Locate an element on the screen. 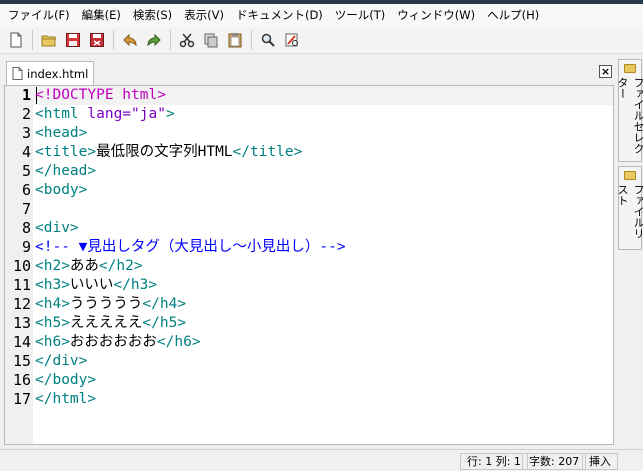  copy-button is located at coordinates (211, 40).